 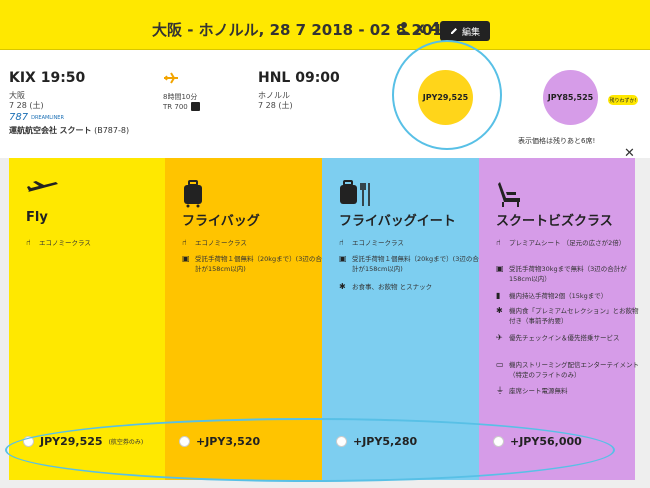 I want to click on fare-feature: ▣ 受託手荷物30kgまで無料（3辺の合計が158cm以内）, so click(x=561, y=273).